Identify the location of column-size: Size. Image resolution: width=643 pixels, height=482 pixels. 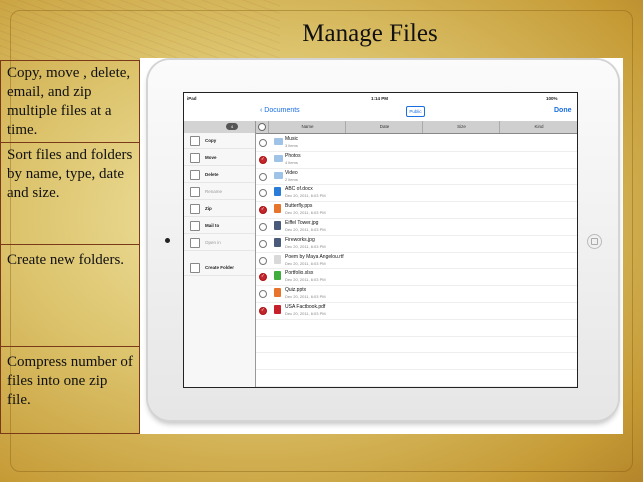
(461, 127).